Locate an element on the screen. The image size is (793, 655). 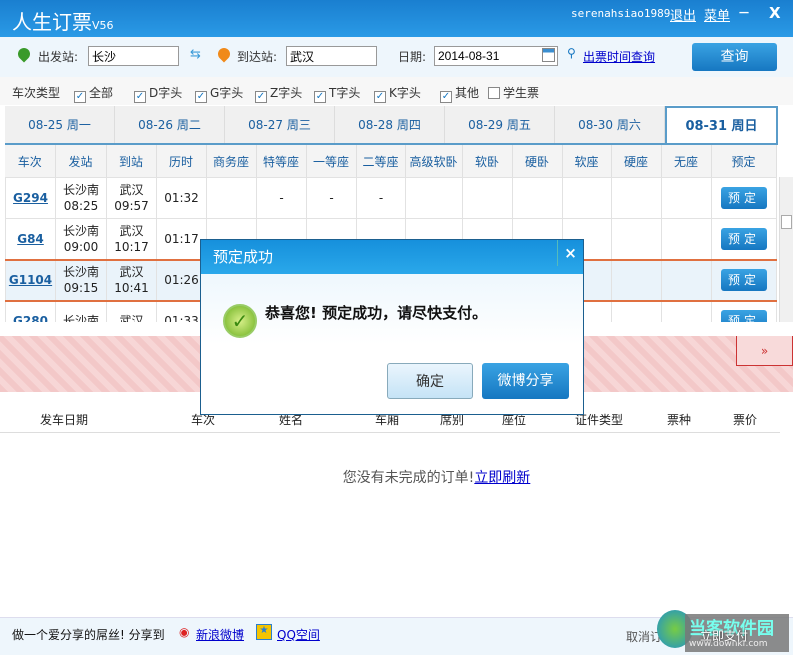
train-table-header: 车次 发站 到站 历时 商务座 特等座 一等座 二等座 高级软卧 软卧 硬卧 软座 硬座 无座 预定 is located at coordinates (391, 161).